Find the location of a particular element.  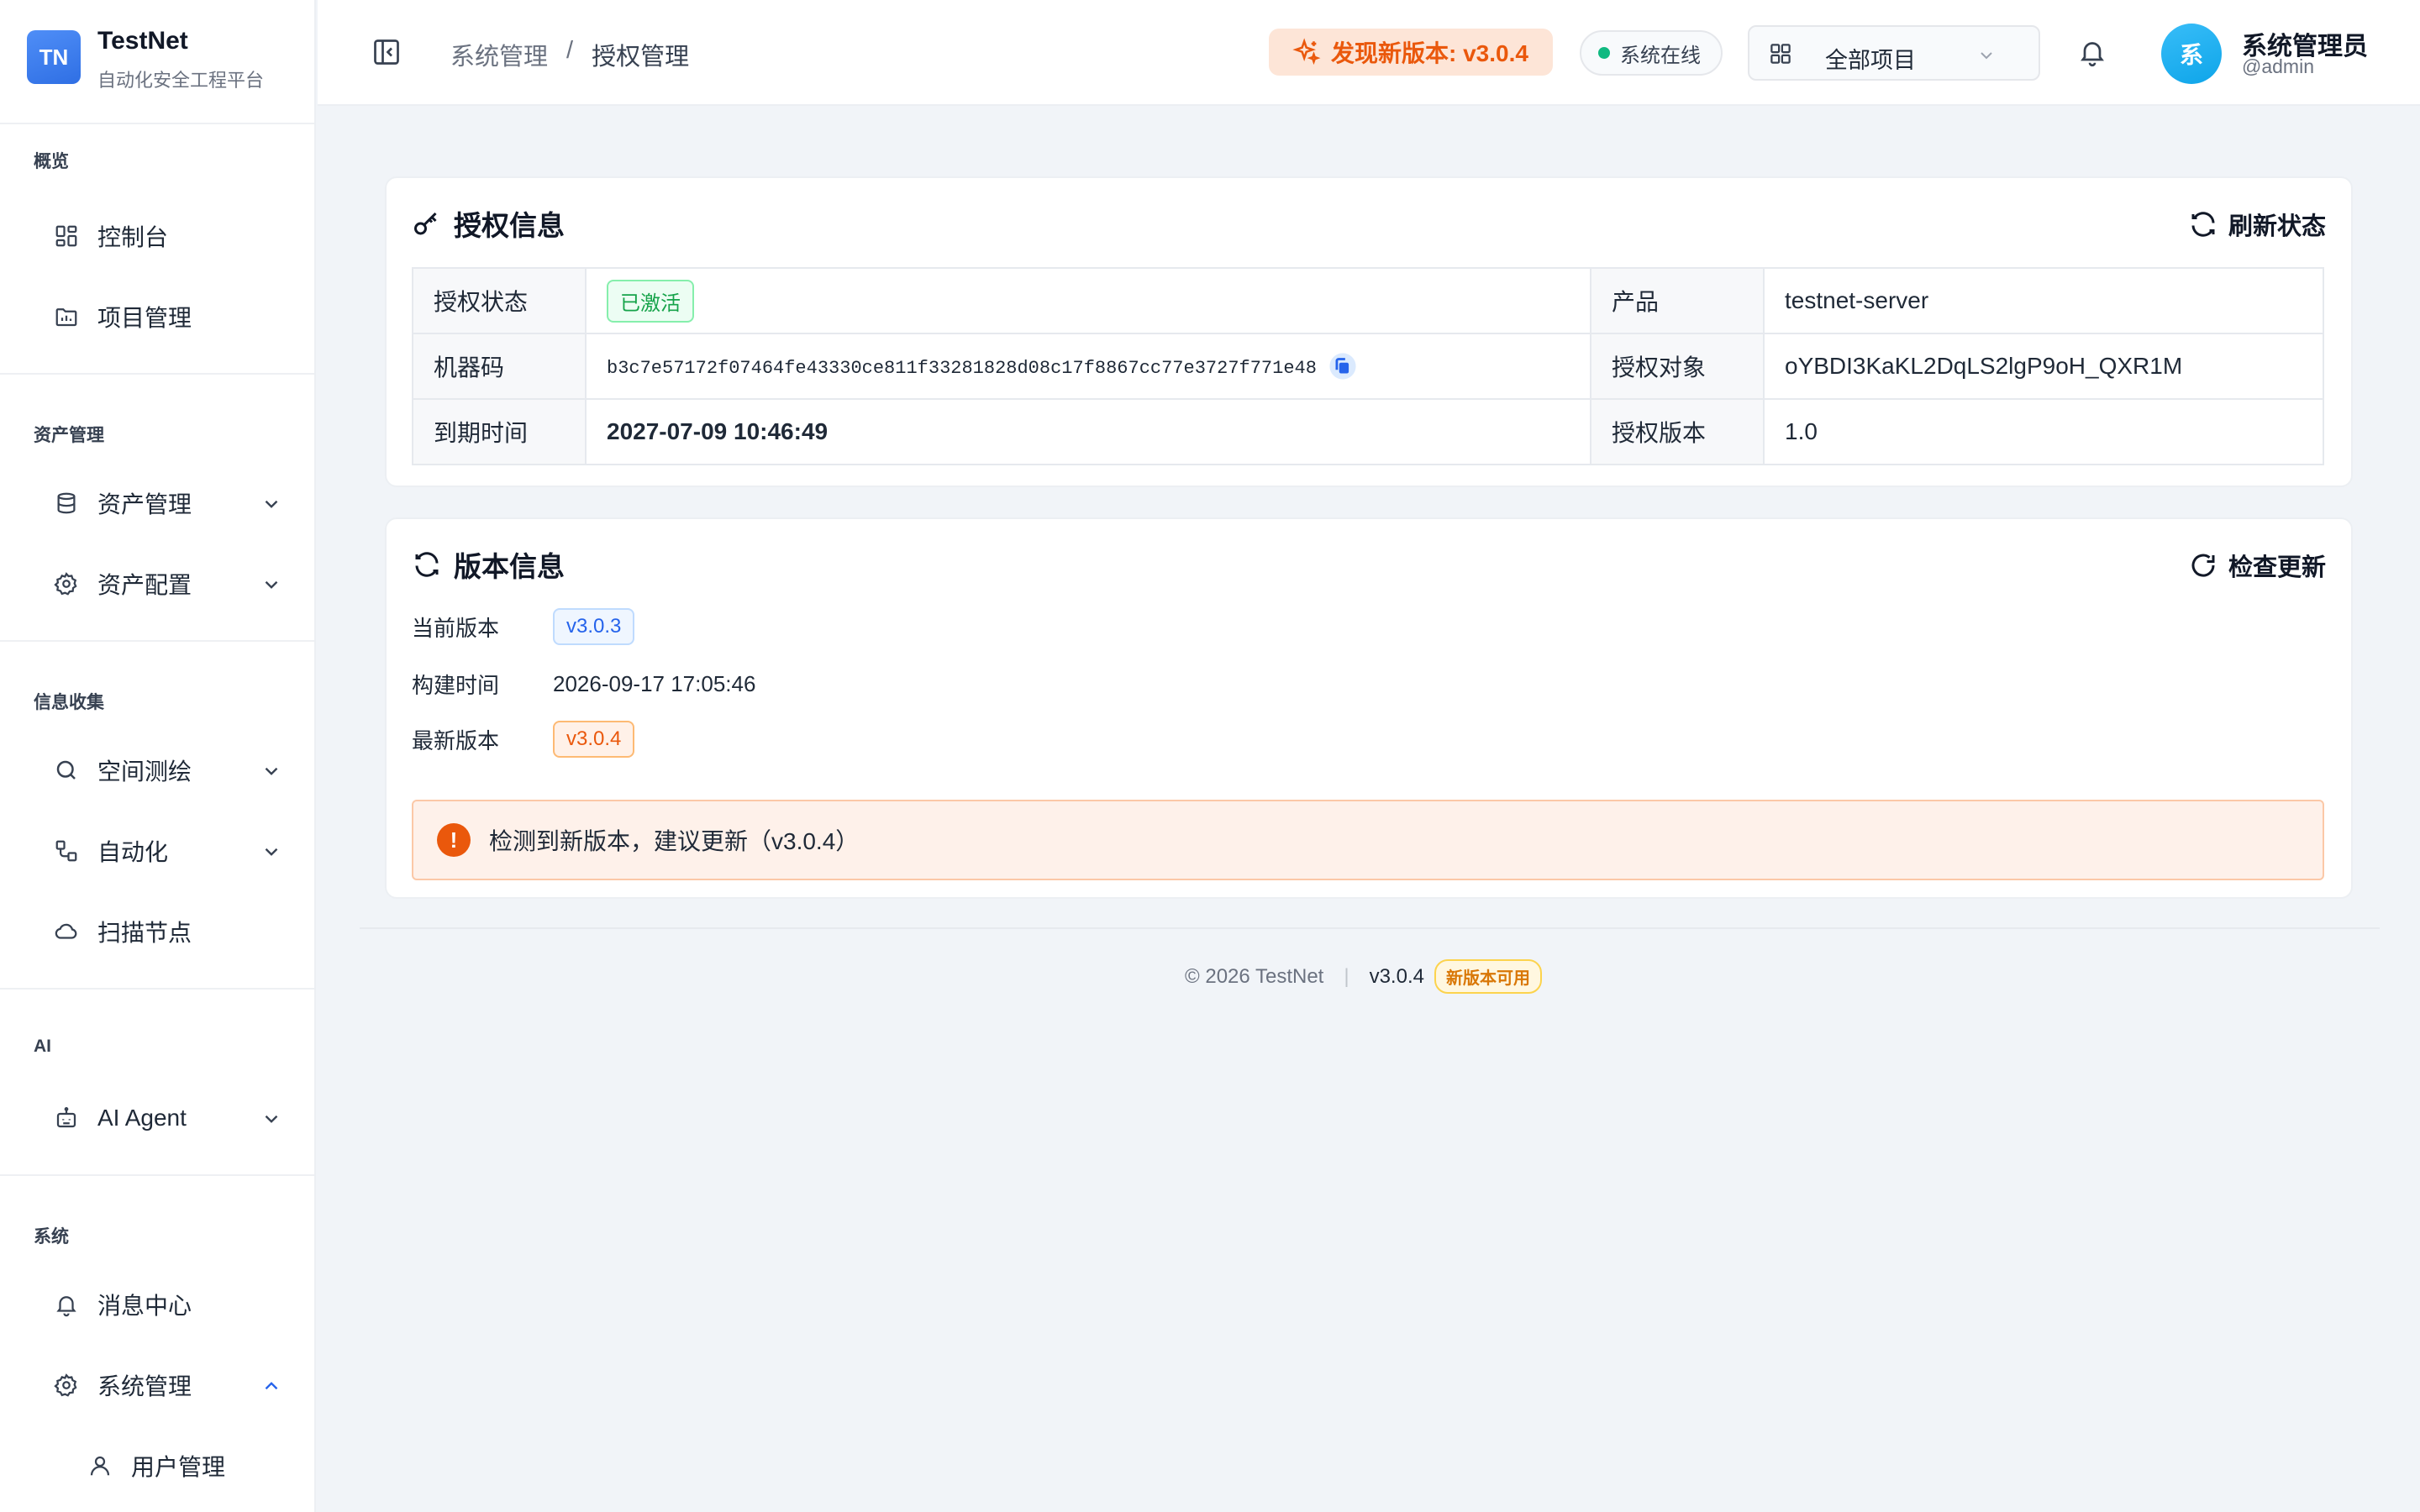

sidebar-item-automation: 自动化 is located at coordinates (157, 851).